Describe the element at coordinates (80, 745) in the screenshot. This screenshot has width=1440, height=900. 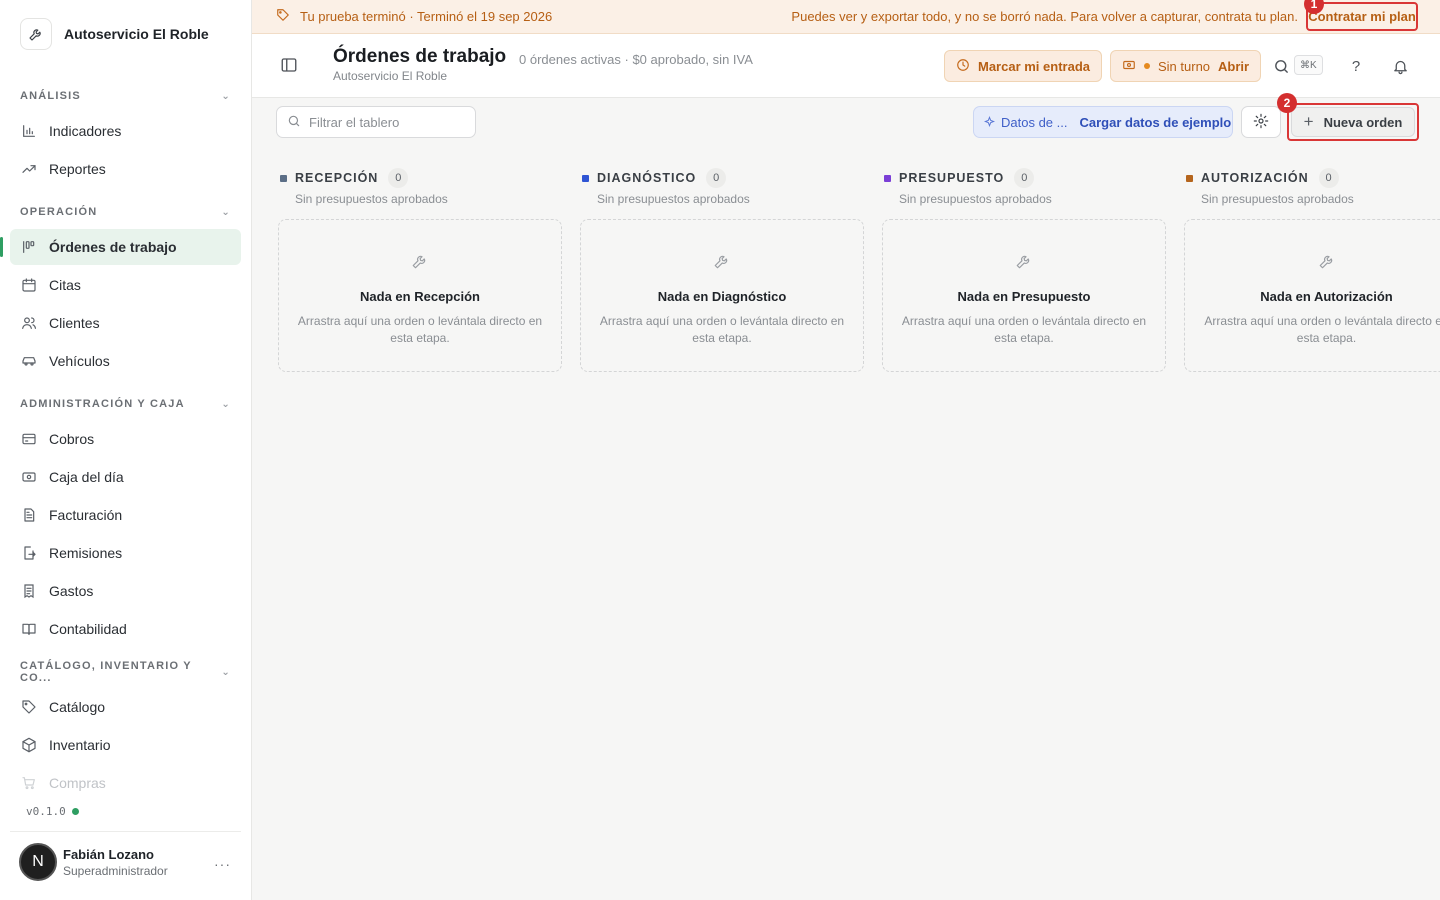
I see `sidebar-item-label: Inventario` at that location.